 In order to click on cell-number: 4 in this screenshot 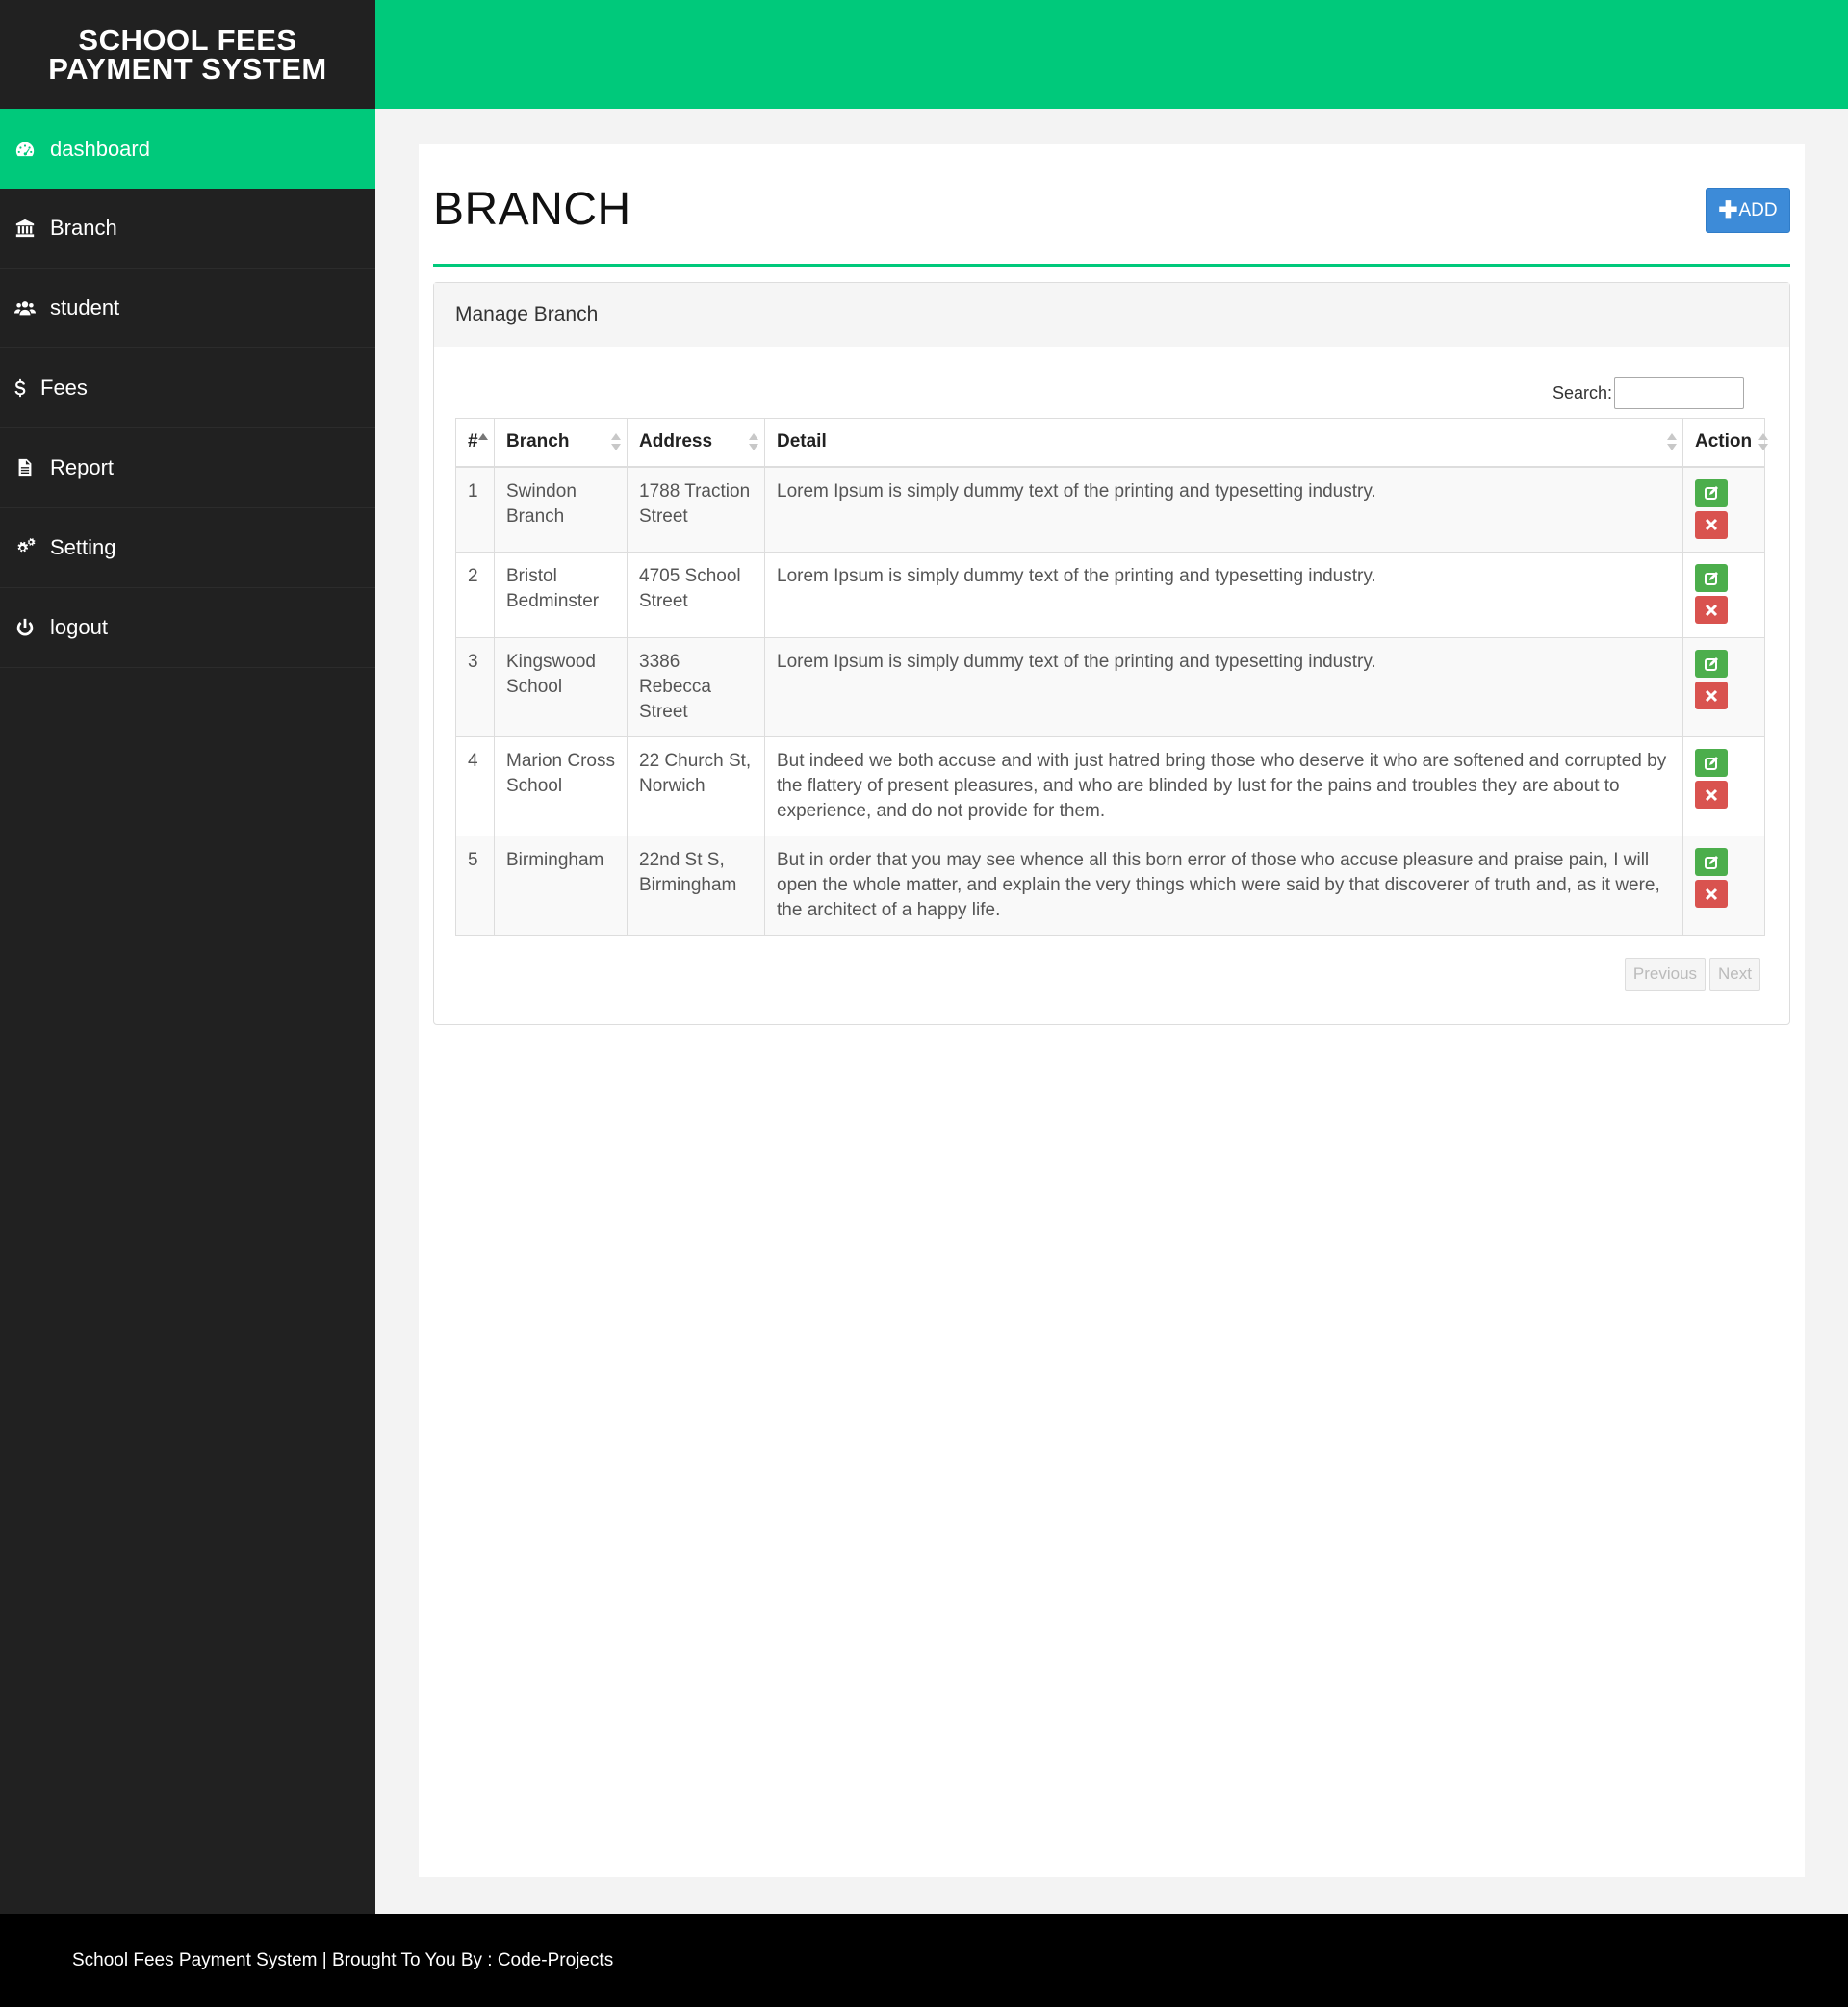, I will do `click(475, 786)`.